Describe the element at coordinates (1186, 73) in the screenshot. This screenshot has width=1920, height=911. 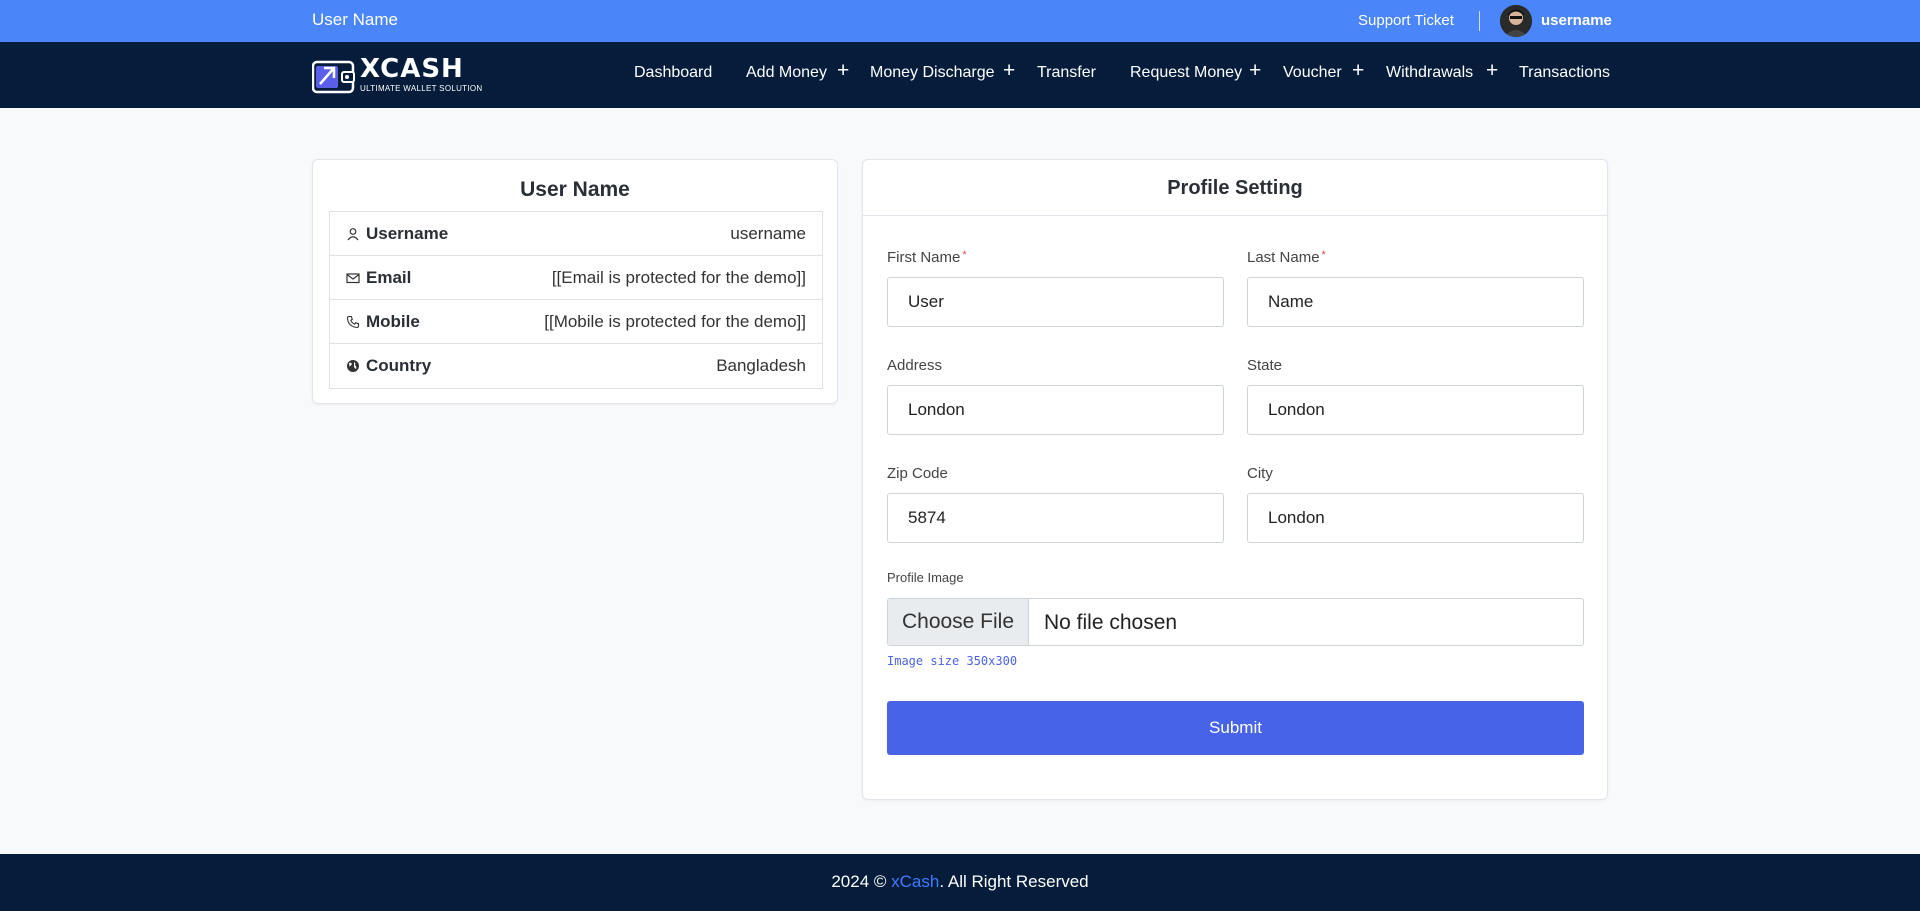
I see `nav-request-money: Request Money` at that location.